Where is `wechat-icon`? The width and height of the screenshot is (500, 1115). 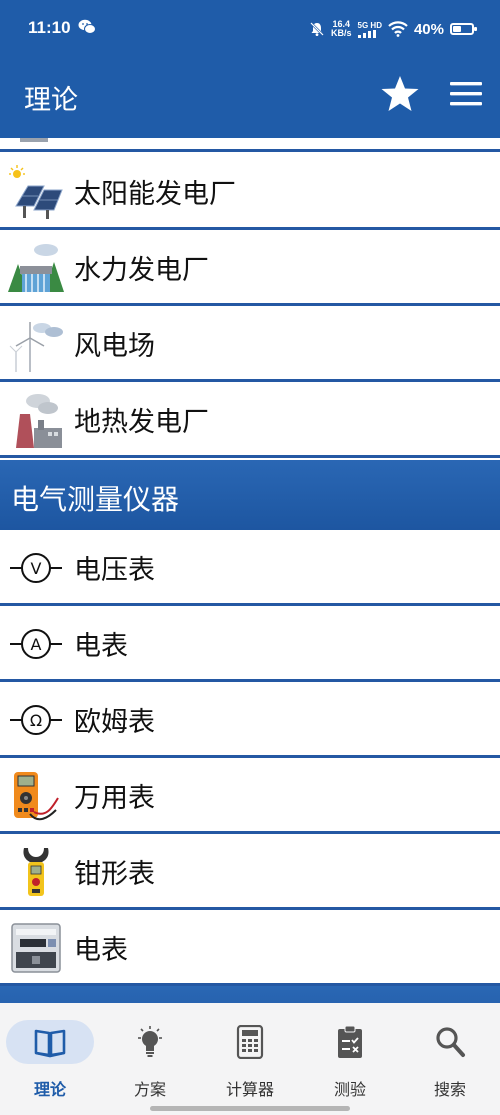 wechat-icon is located at coordinates (87, 26).